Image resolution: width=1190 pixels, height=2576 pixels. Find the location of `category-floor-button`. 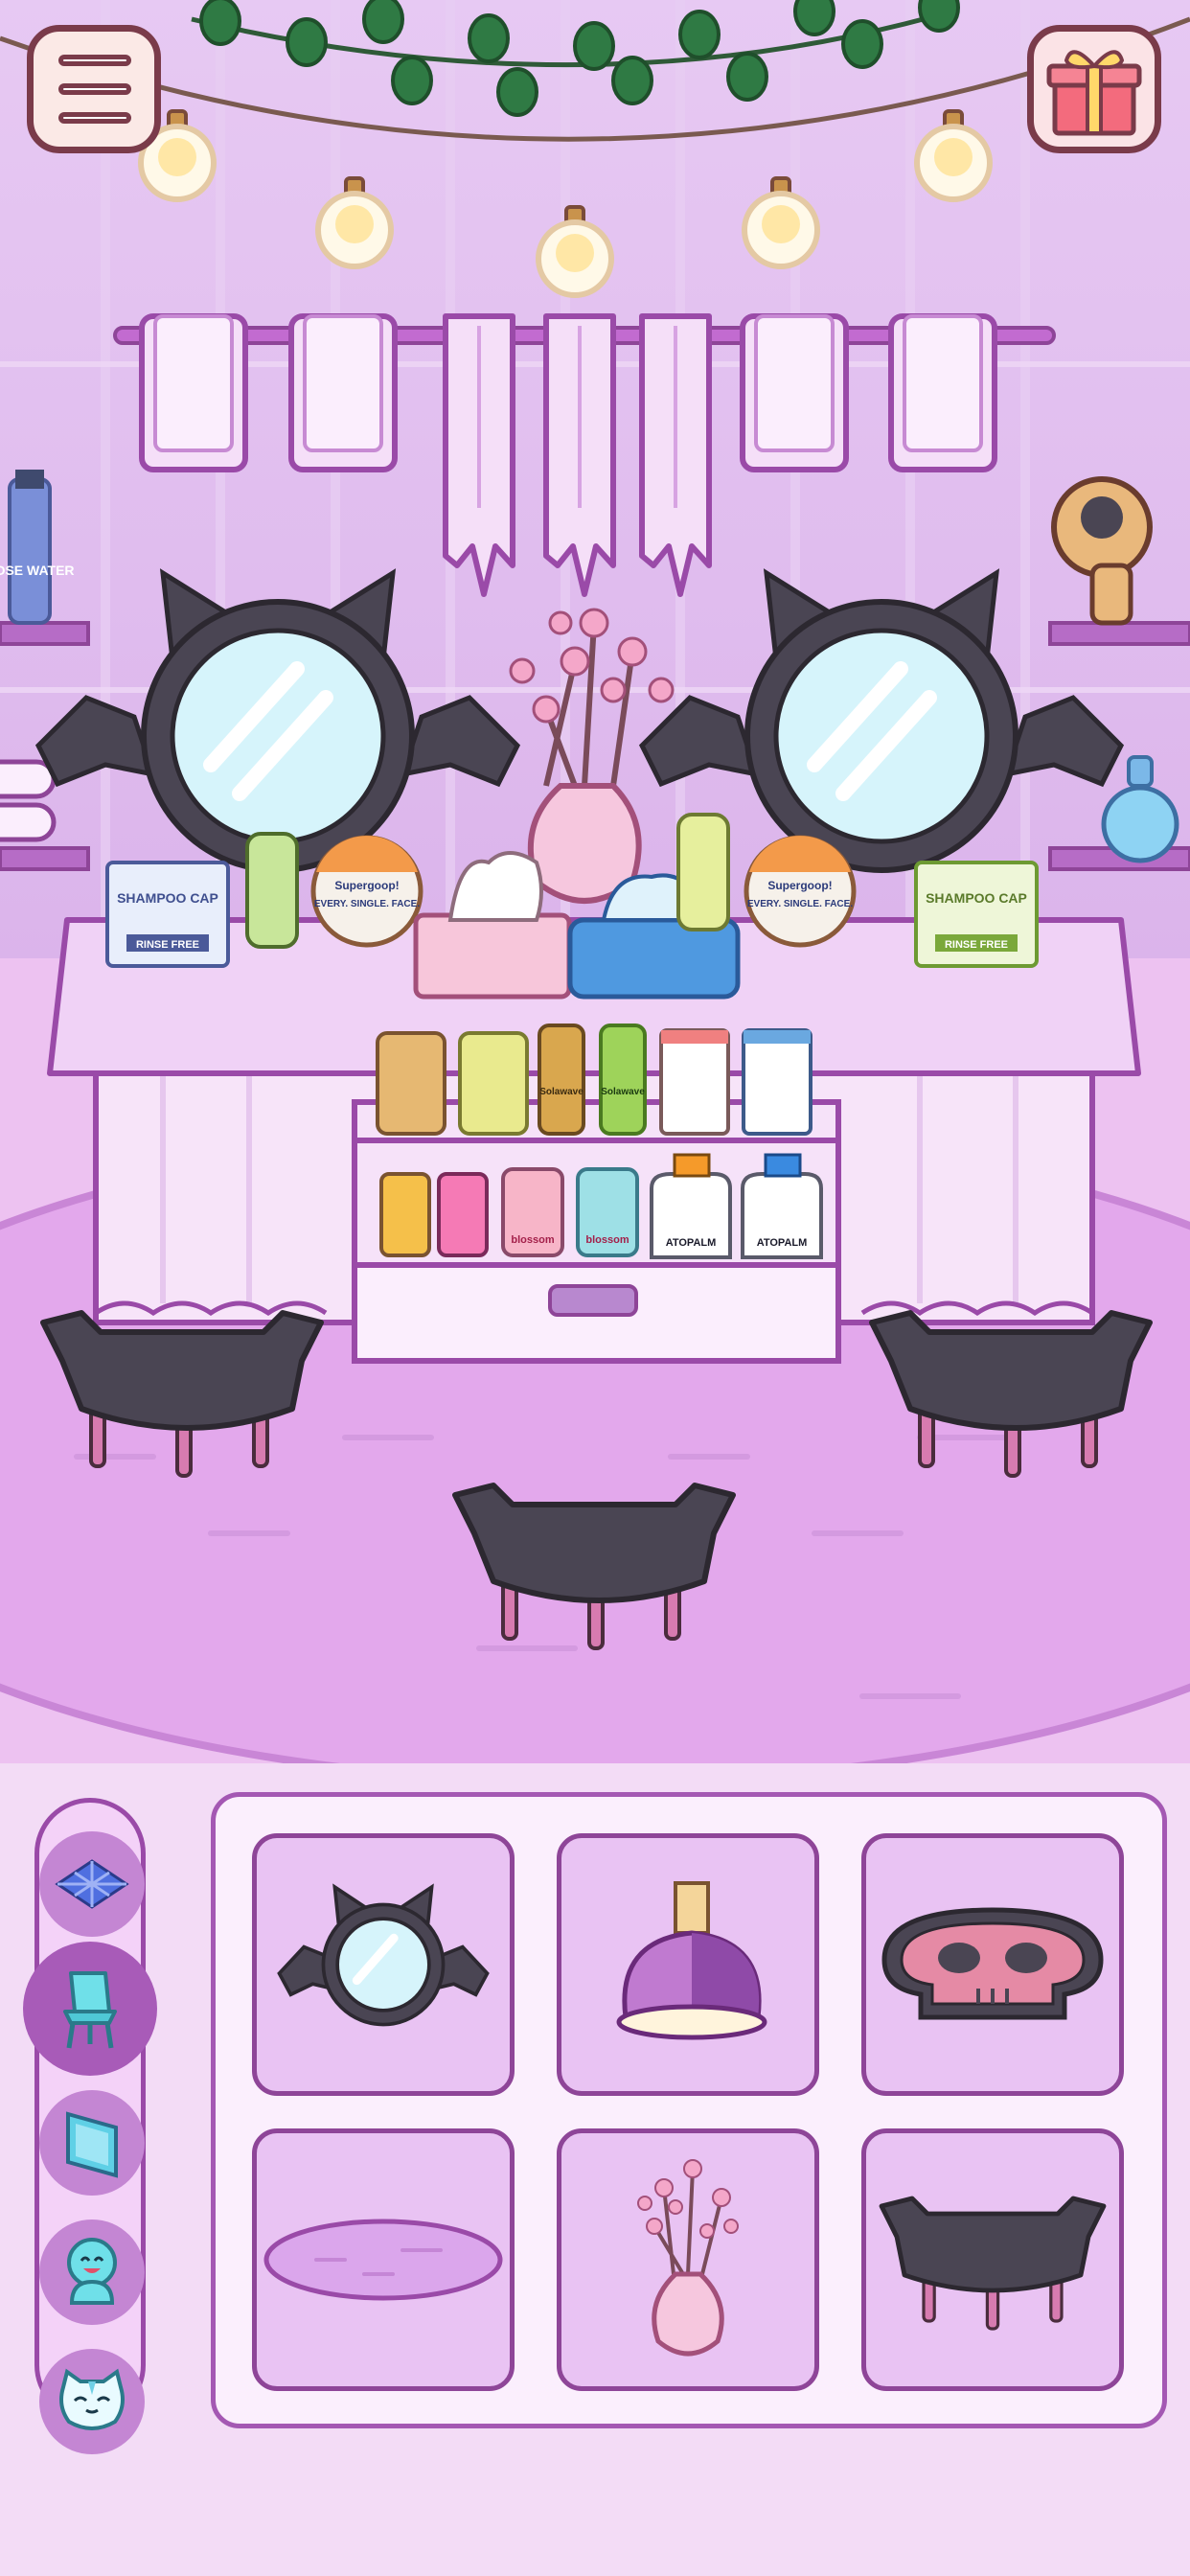

category-floor-button is located at coordinates (92, 1884).